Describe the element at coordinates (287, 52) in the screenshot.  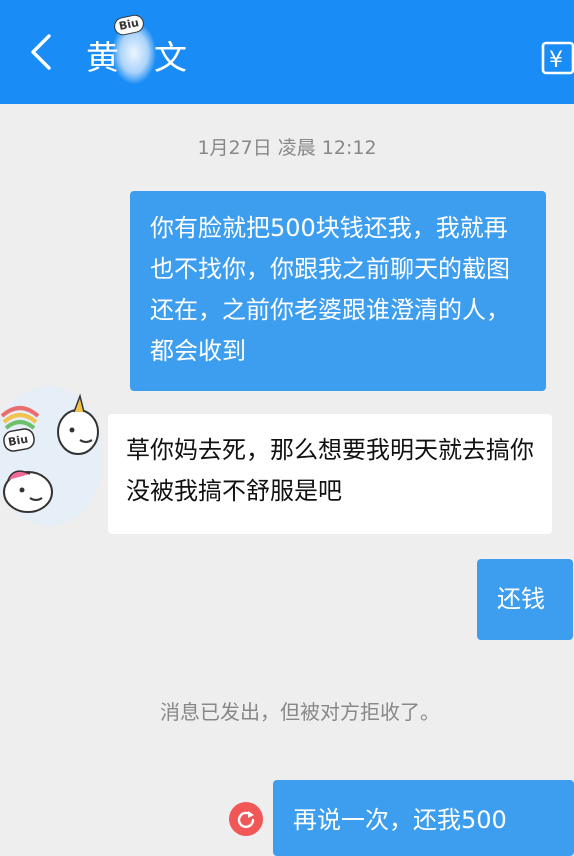
I see `chat-header: 黄 Biu 文 ¥` at that location.